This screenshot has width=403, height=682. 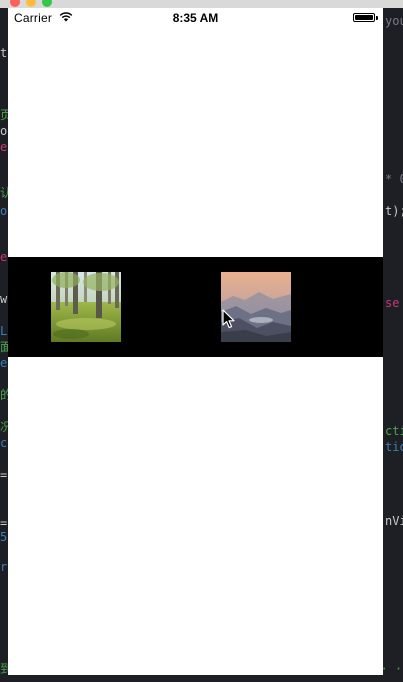 I want to click on battery-level, so click(x=364, y=17).